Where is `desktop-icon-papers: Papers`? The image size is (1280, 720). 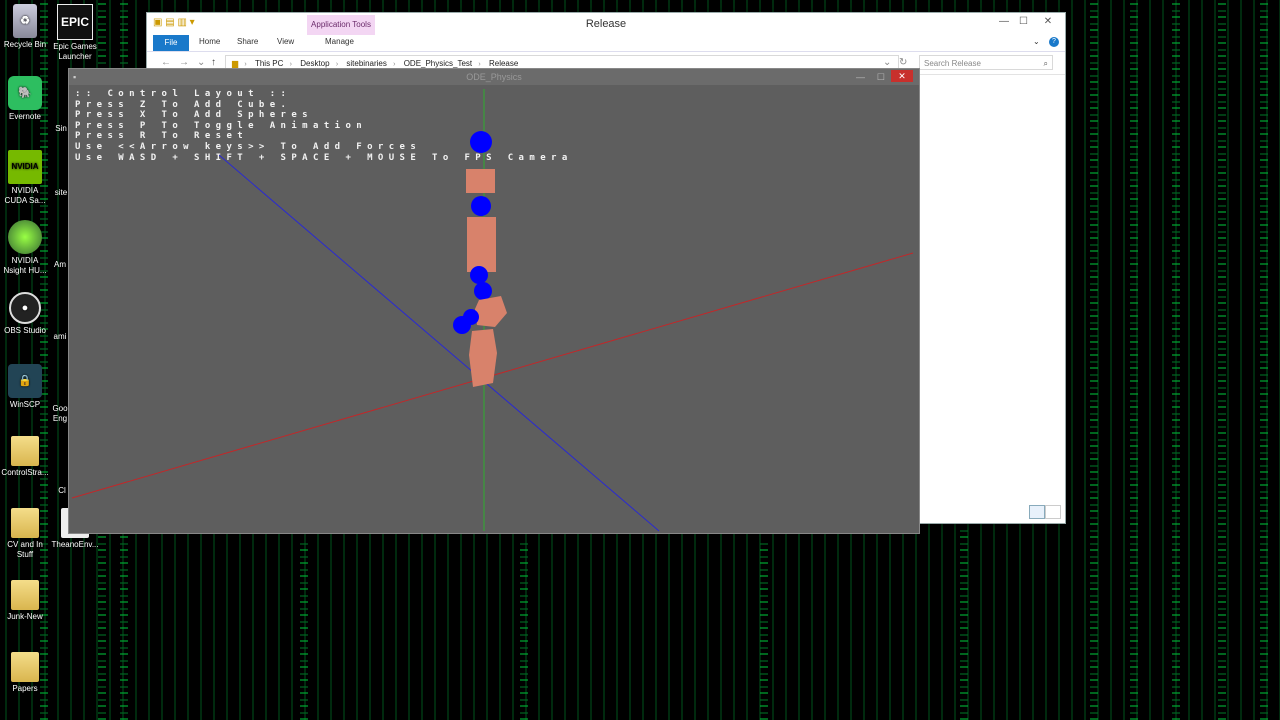
desktop-icon-papers: Papers is located at coordinates (25, 673).